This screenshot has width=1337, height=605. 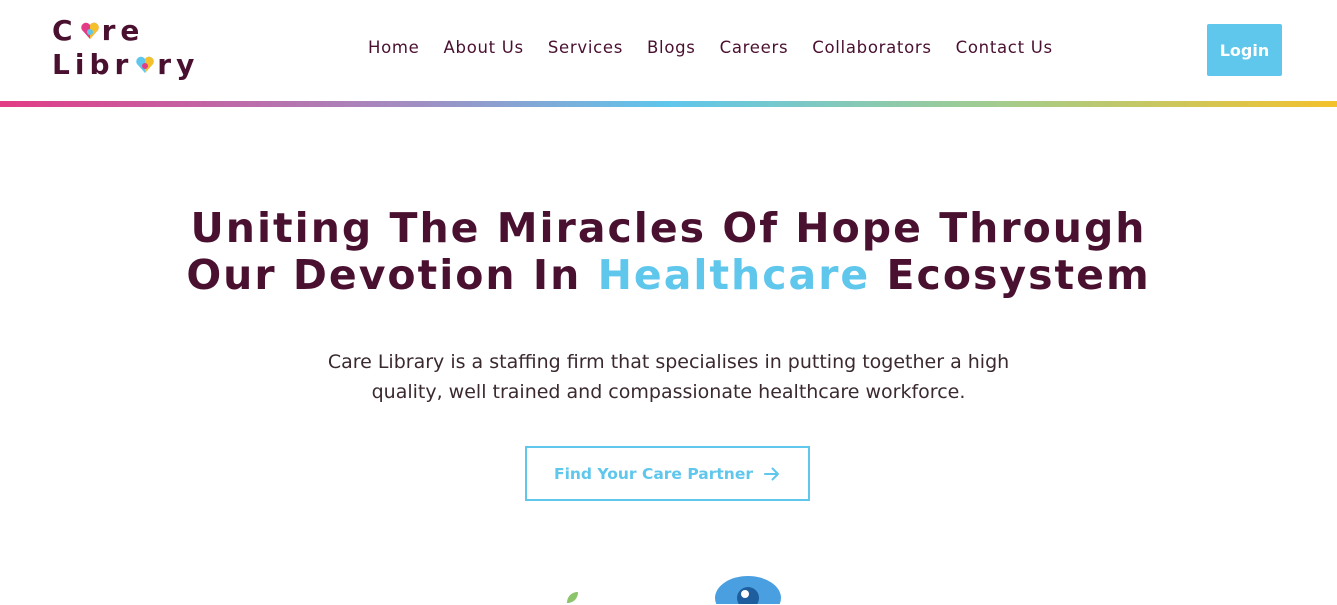 What do you see at coordinates (585, 47) in the screenshot?
I see `nav-item-services: Services` at bounding box center [585, 47].